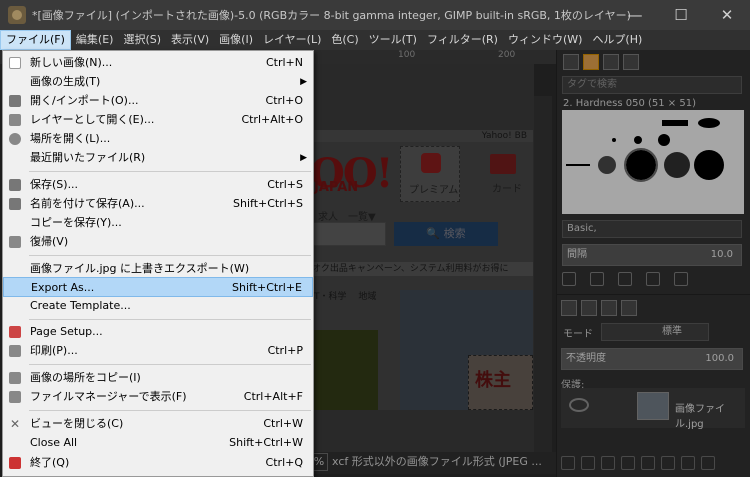  Describe the element at coordinates (586, 358) in the screenshot. I see `opacity-label: 不透明度` at that location.